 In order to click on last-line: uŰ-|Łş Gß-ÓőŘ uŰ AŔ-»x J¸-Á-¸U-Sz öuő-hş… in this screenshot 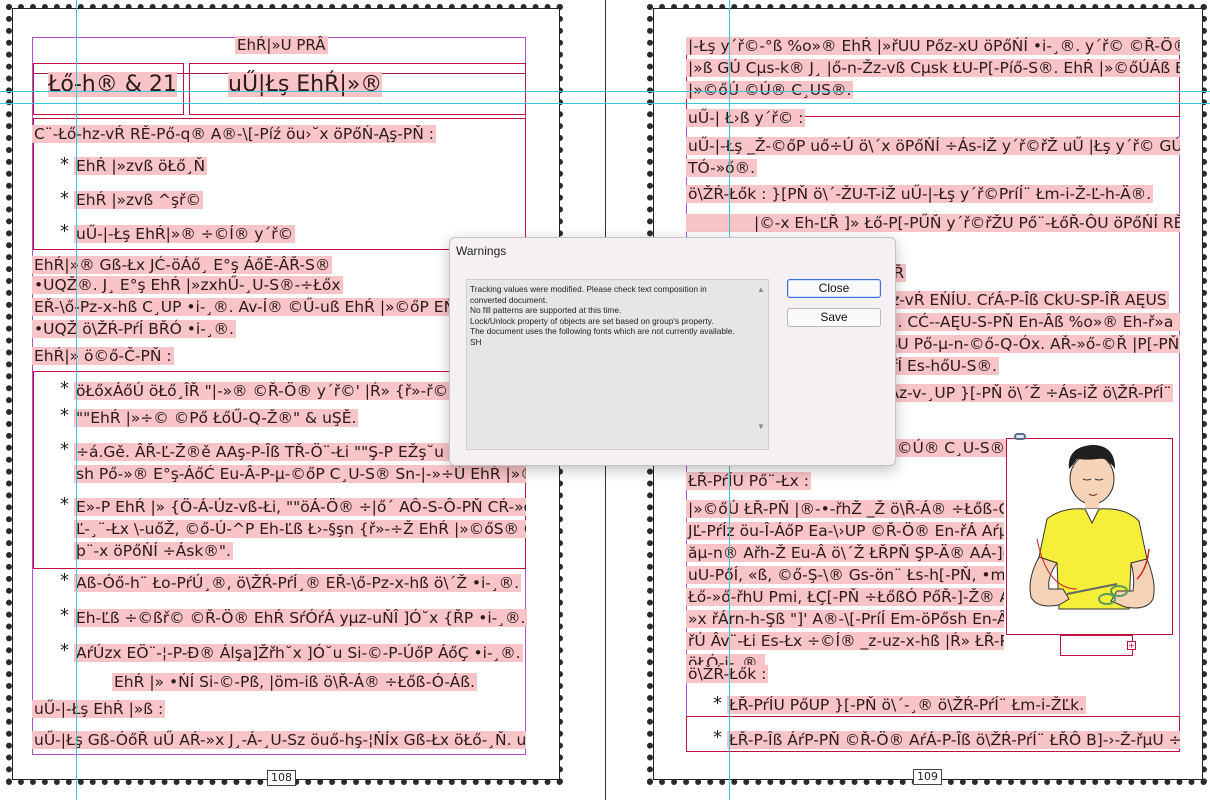, I will do `click(279, 740)`.